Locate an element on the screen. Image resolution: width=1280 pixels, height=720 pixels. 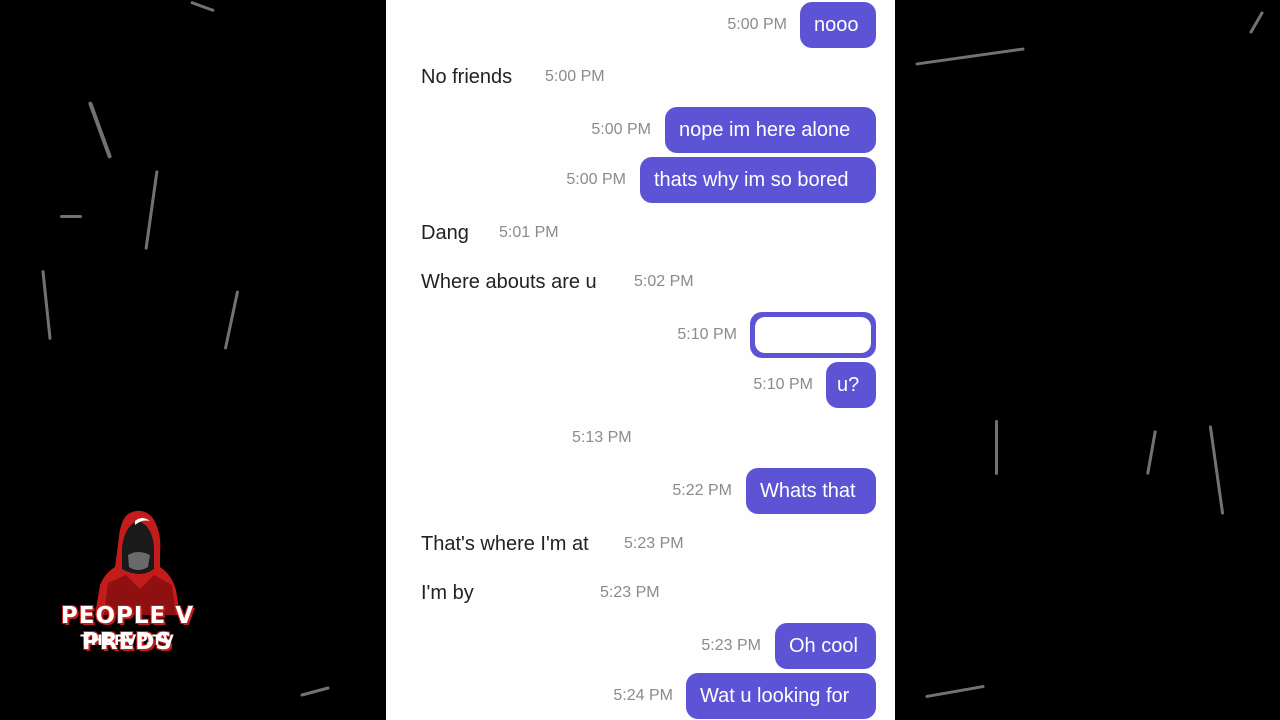
message-text: No friends is located at coordinates (466, 77).